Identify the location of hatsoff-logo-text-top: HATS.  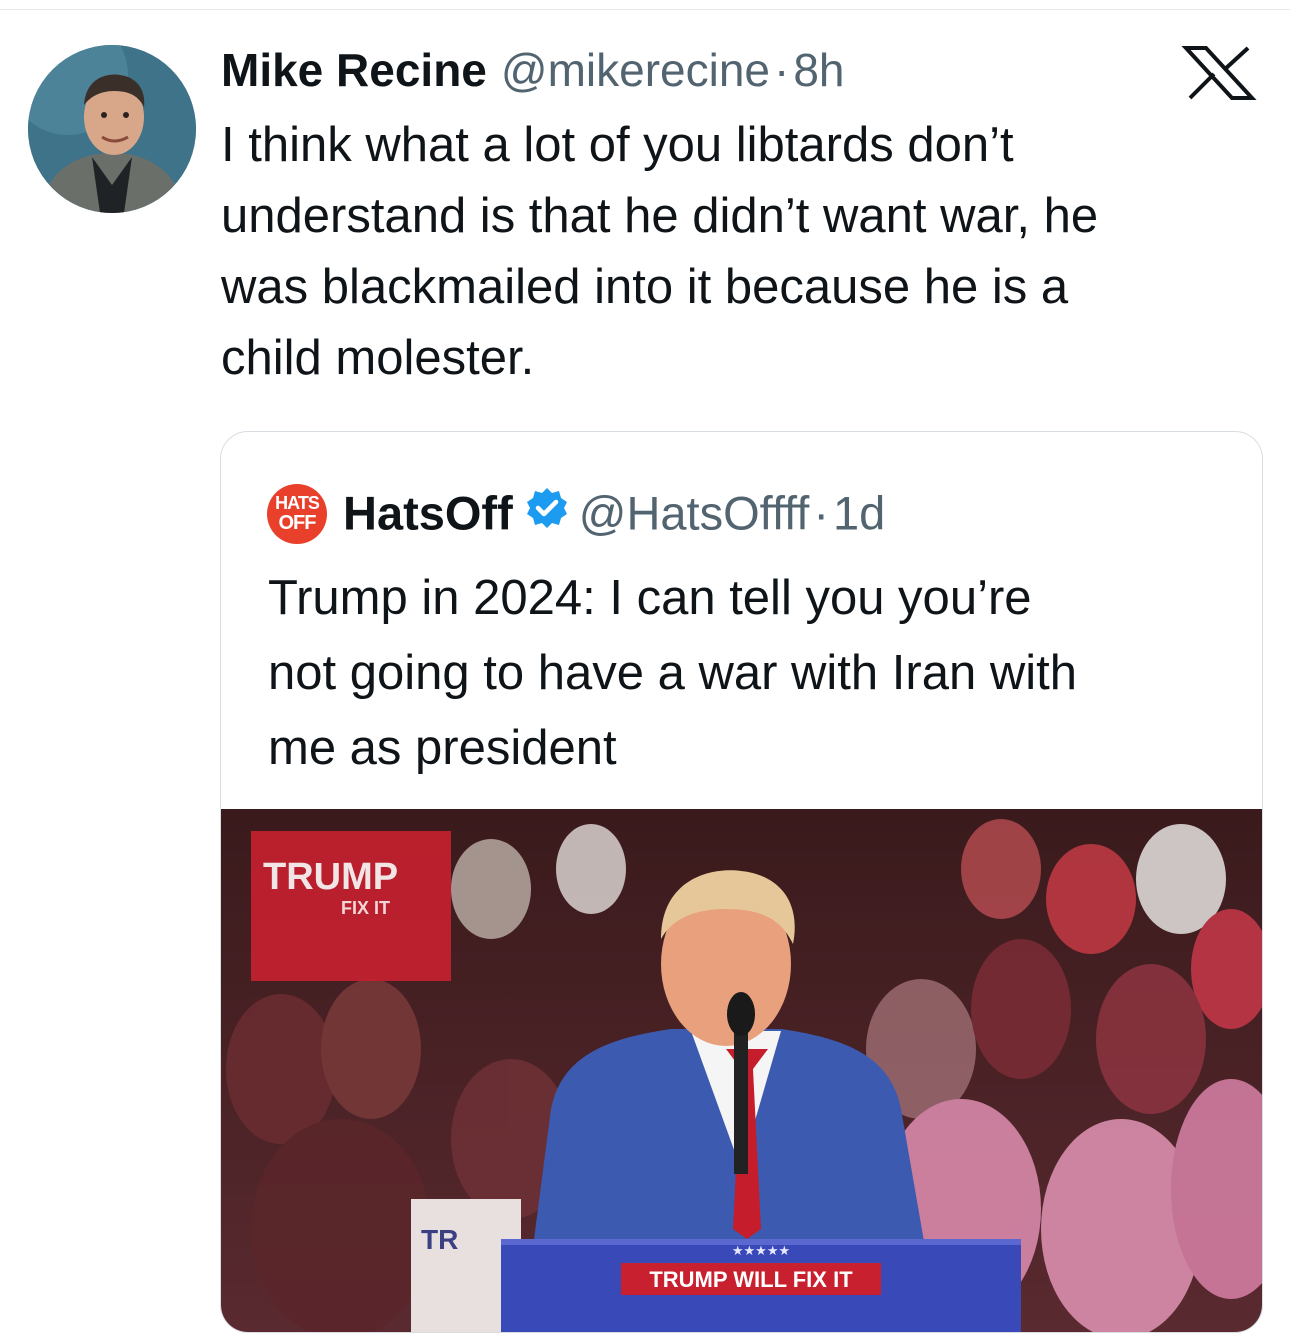
(297, 502).